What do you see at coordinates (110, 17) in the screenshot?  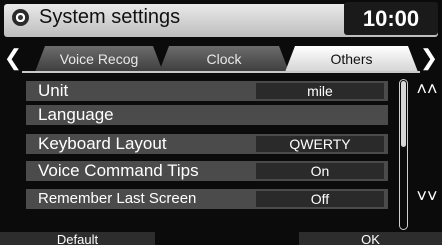 I see `page-title: System settings` at bounding box center [110, 17].